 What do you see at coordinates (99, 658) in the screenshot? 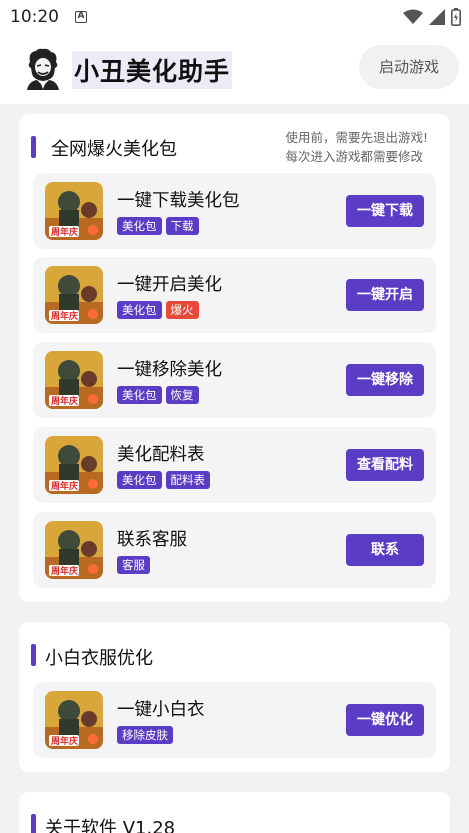
I see `section-title: 小白衣服优化` at bounding box center [99, 658].